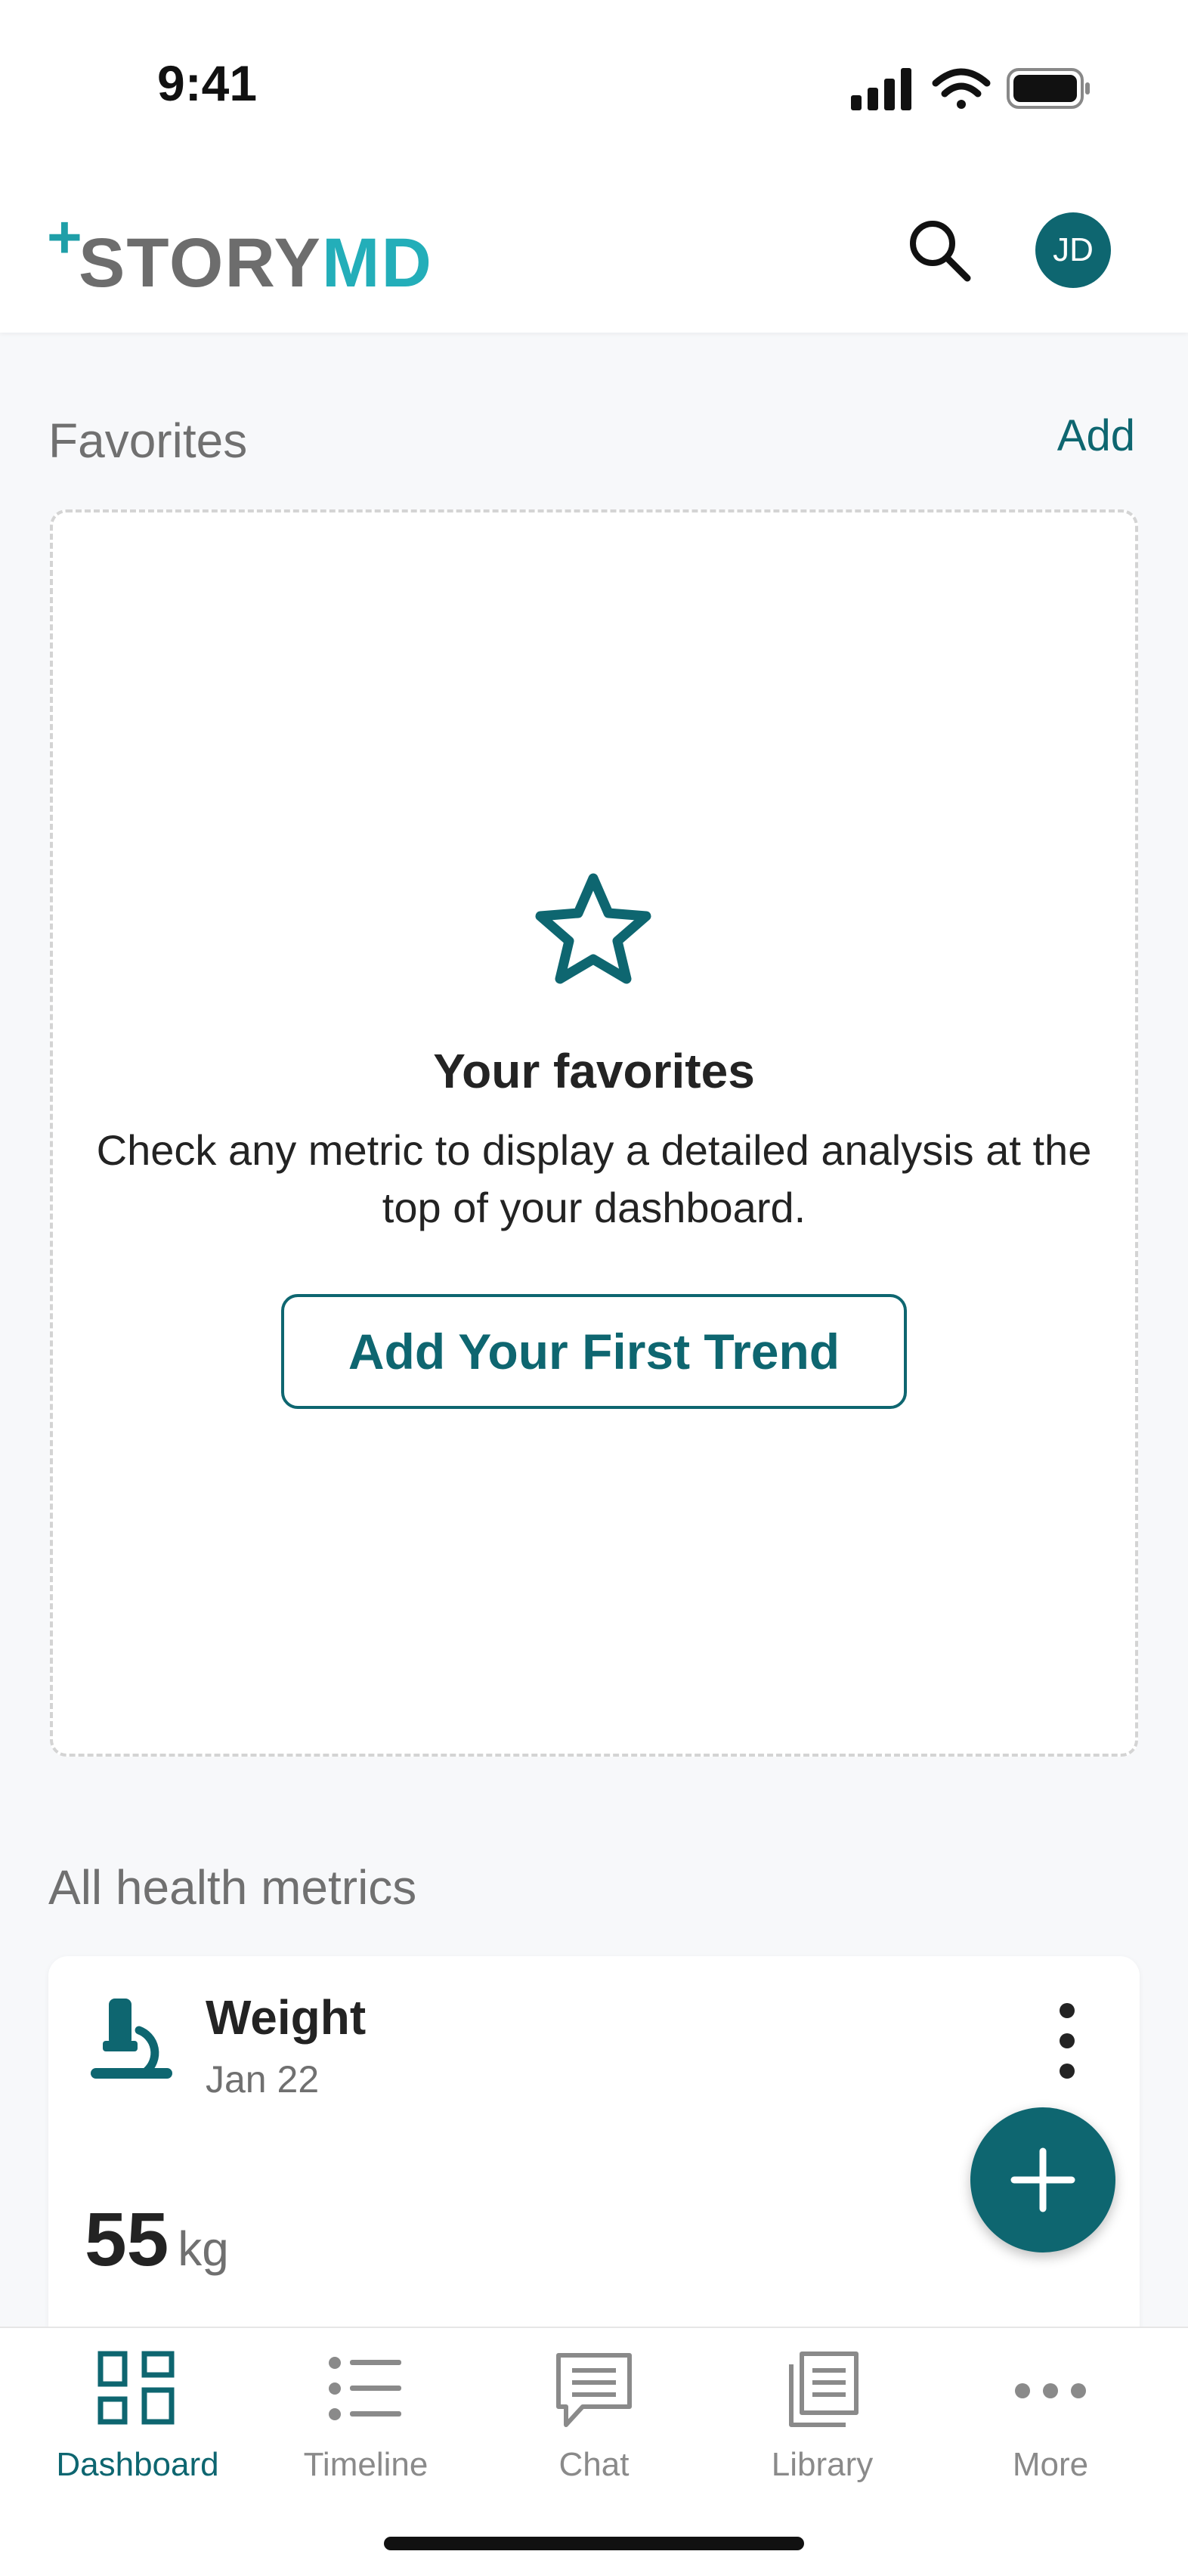 The image size is (1188, 2576). I want to click on tab-label: Dashboard, so click(138, 2464).